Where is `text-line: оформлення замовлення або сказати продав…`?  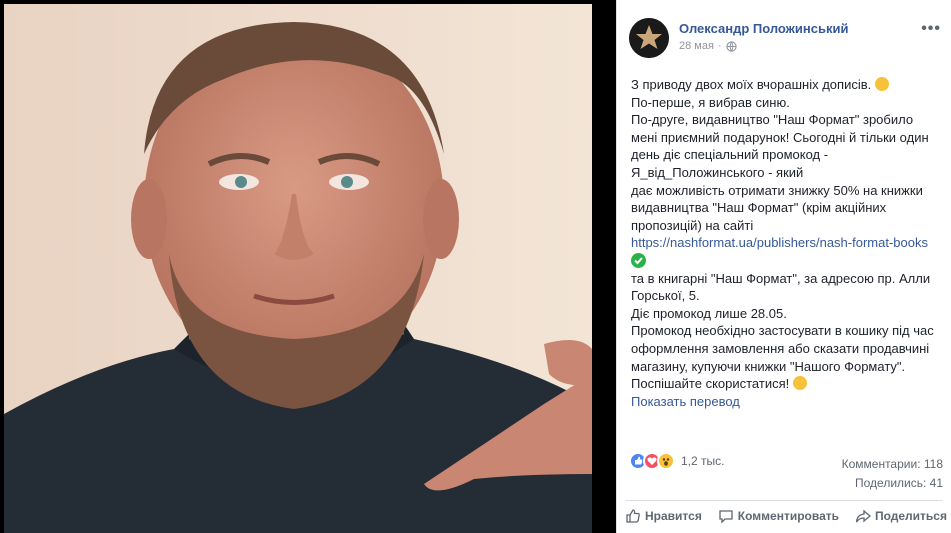 text-line: оформлення замовлення або сказати продав… is located at coordinates (780, 348).